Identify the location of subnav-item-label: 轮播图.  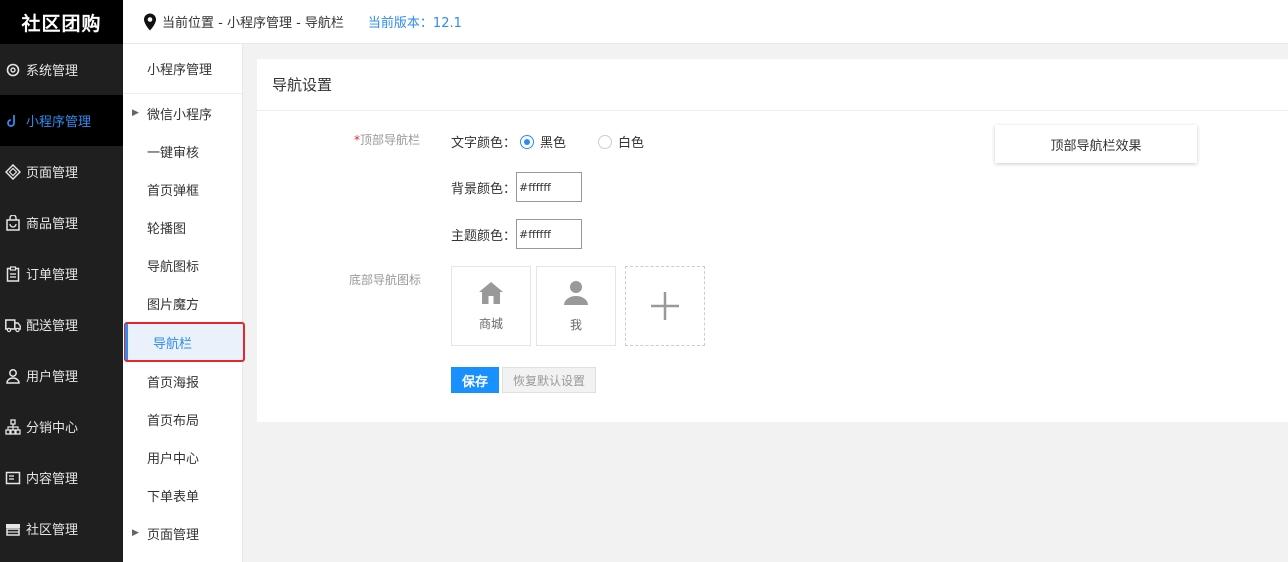
(167, 229).